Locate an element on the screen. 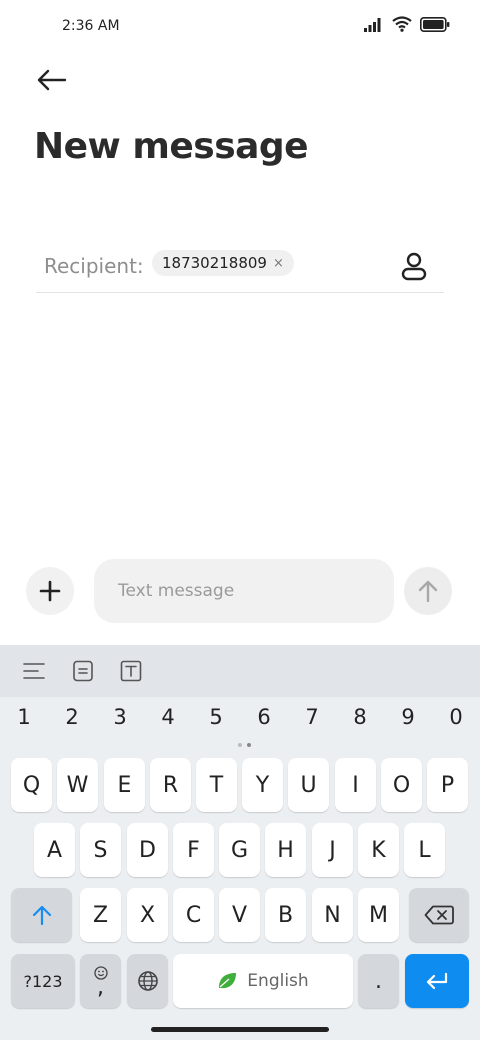 Image resolution: width=480 pixels, height=1040 pixels. key-j: J is located at coordinates (332, 850).